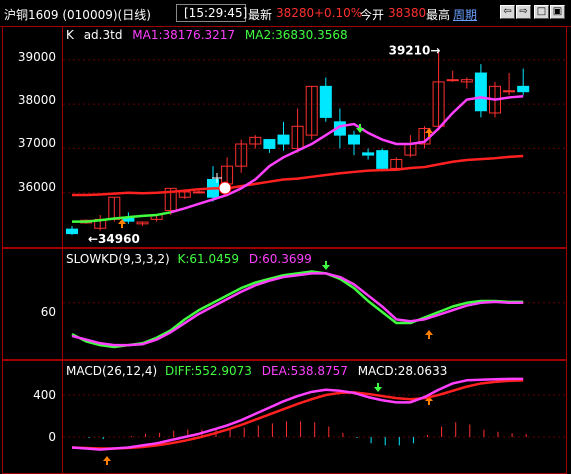 The image size is (571, 474). I want to click on ma2-line, so click(298, 175).